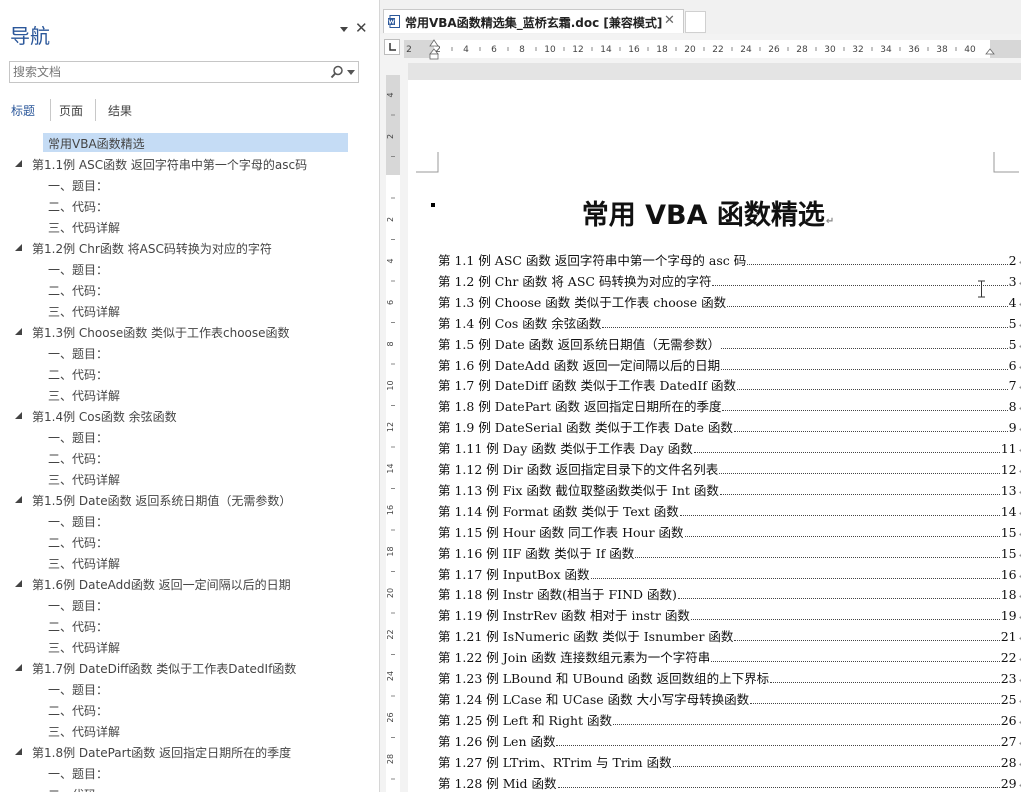  Describe the element at coordinates (729, 385) in the screenshot. I see `toc-entry: 第 1.7 例 DateDiff 函数 类似于工作表 DatedIf 函数 7↵` at that location.